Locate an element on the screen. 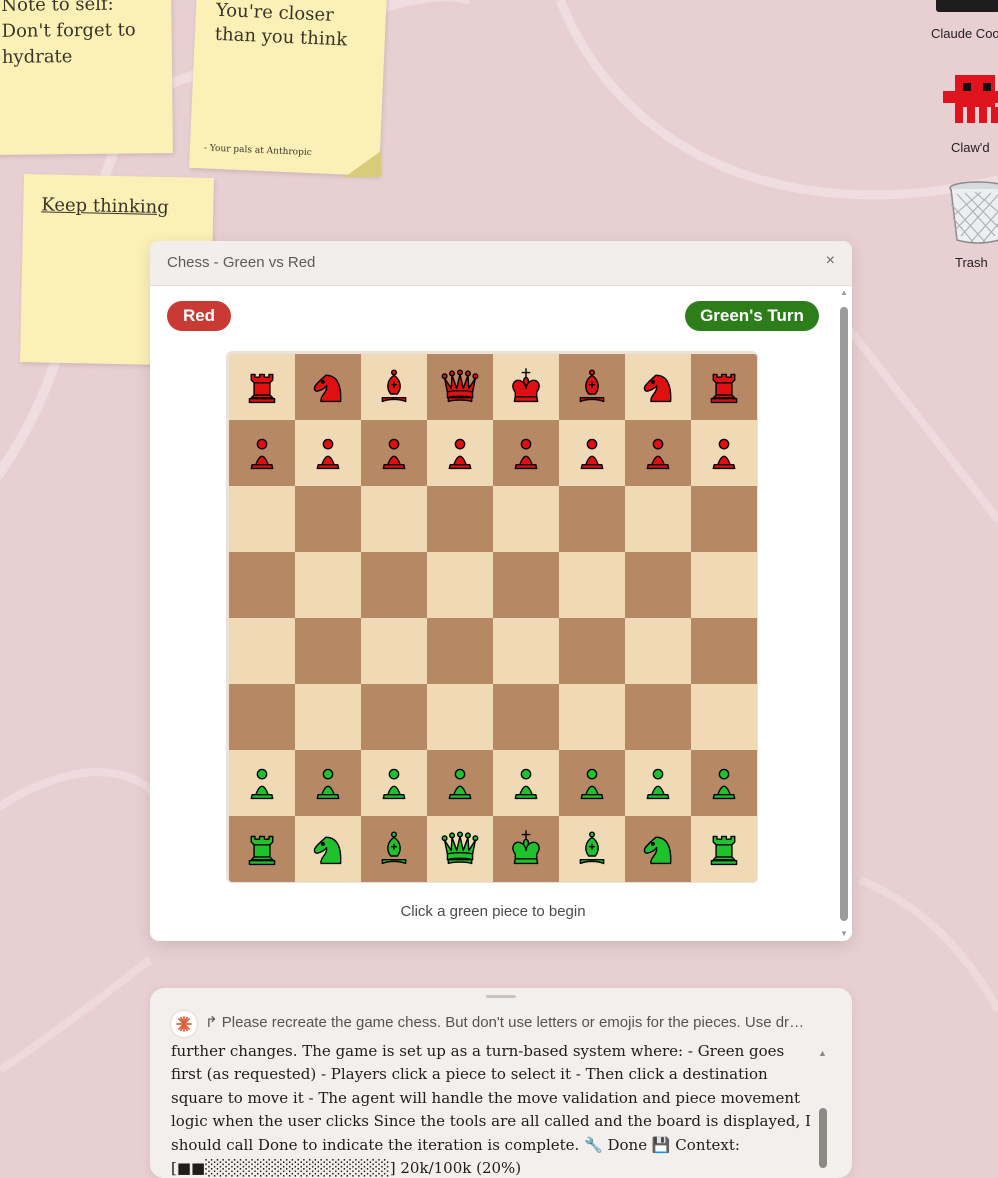  square-c2 is located at coordinates (394, 783).